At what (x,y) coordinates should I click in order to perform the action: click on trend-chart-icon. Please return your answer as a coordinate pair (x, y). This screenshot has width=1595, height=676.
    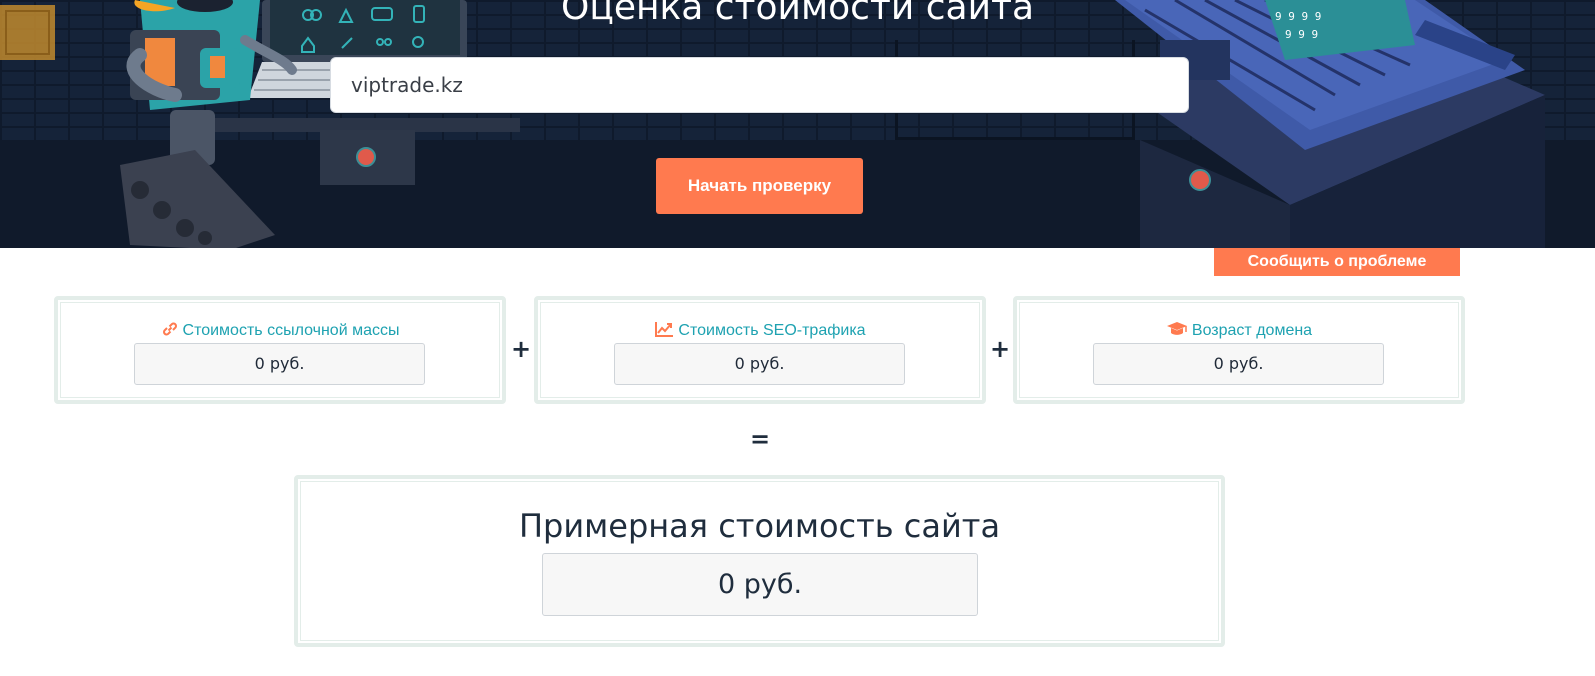
    Looking at the image, I should click on (664, 331).